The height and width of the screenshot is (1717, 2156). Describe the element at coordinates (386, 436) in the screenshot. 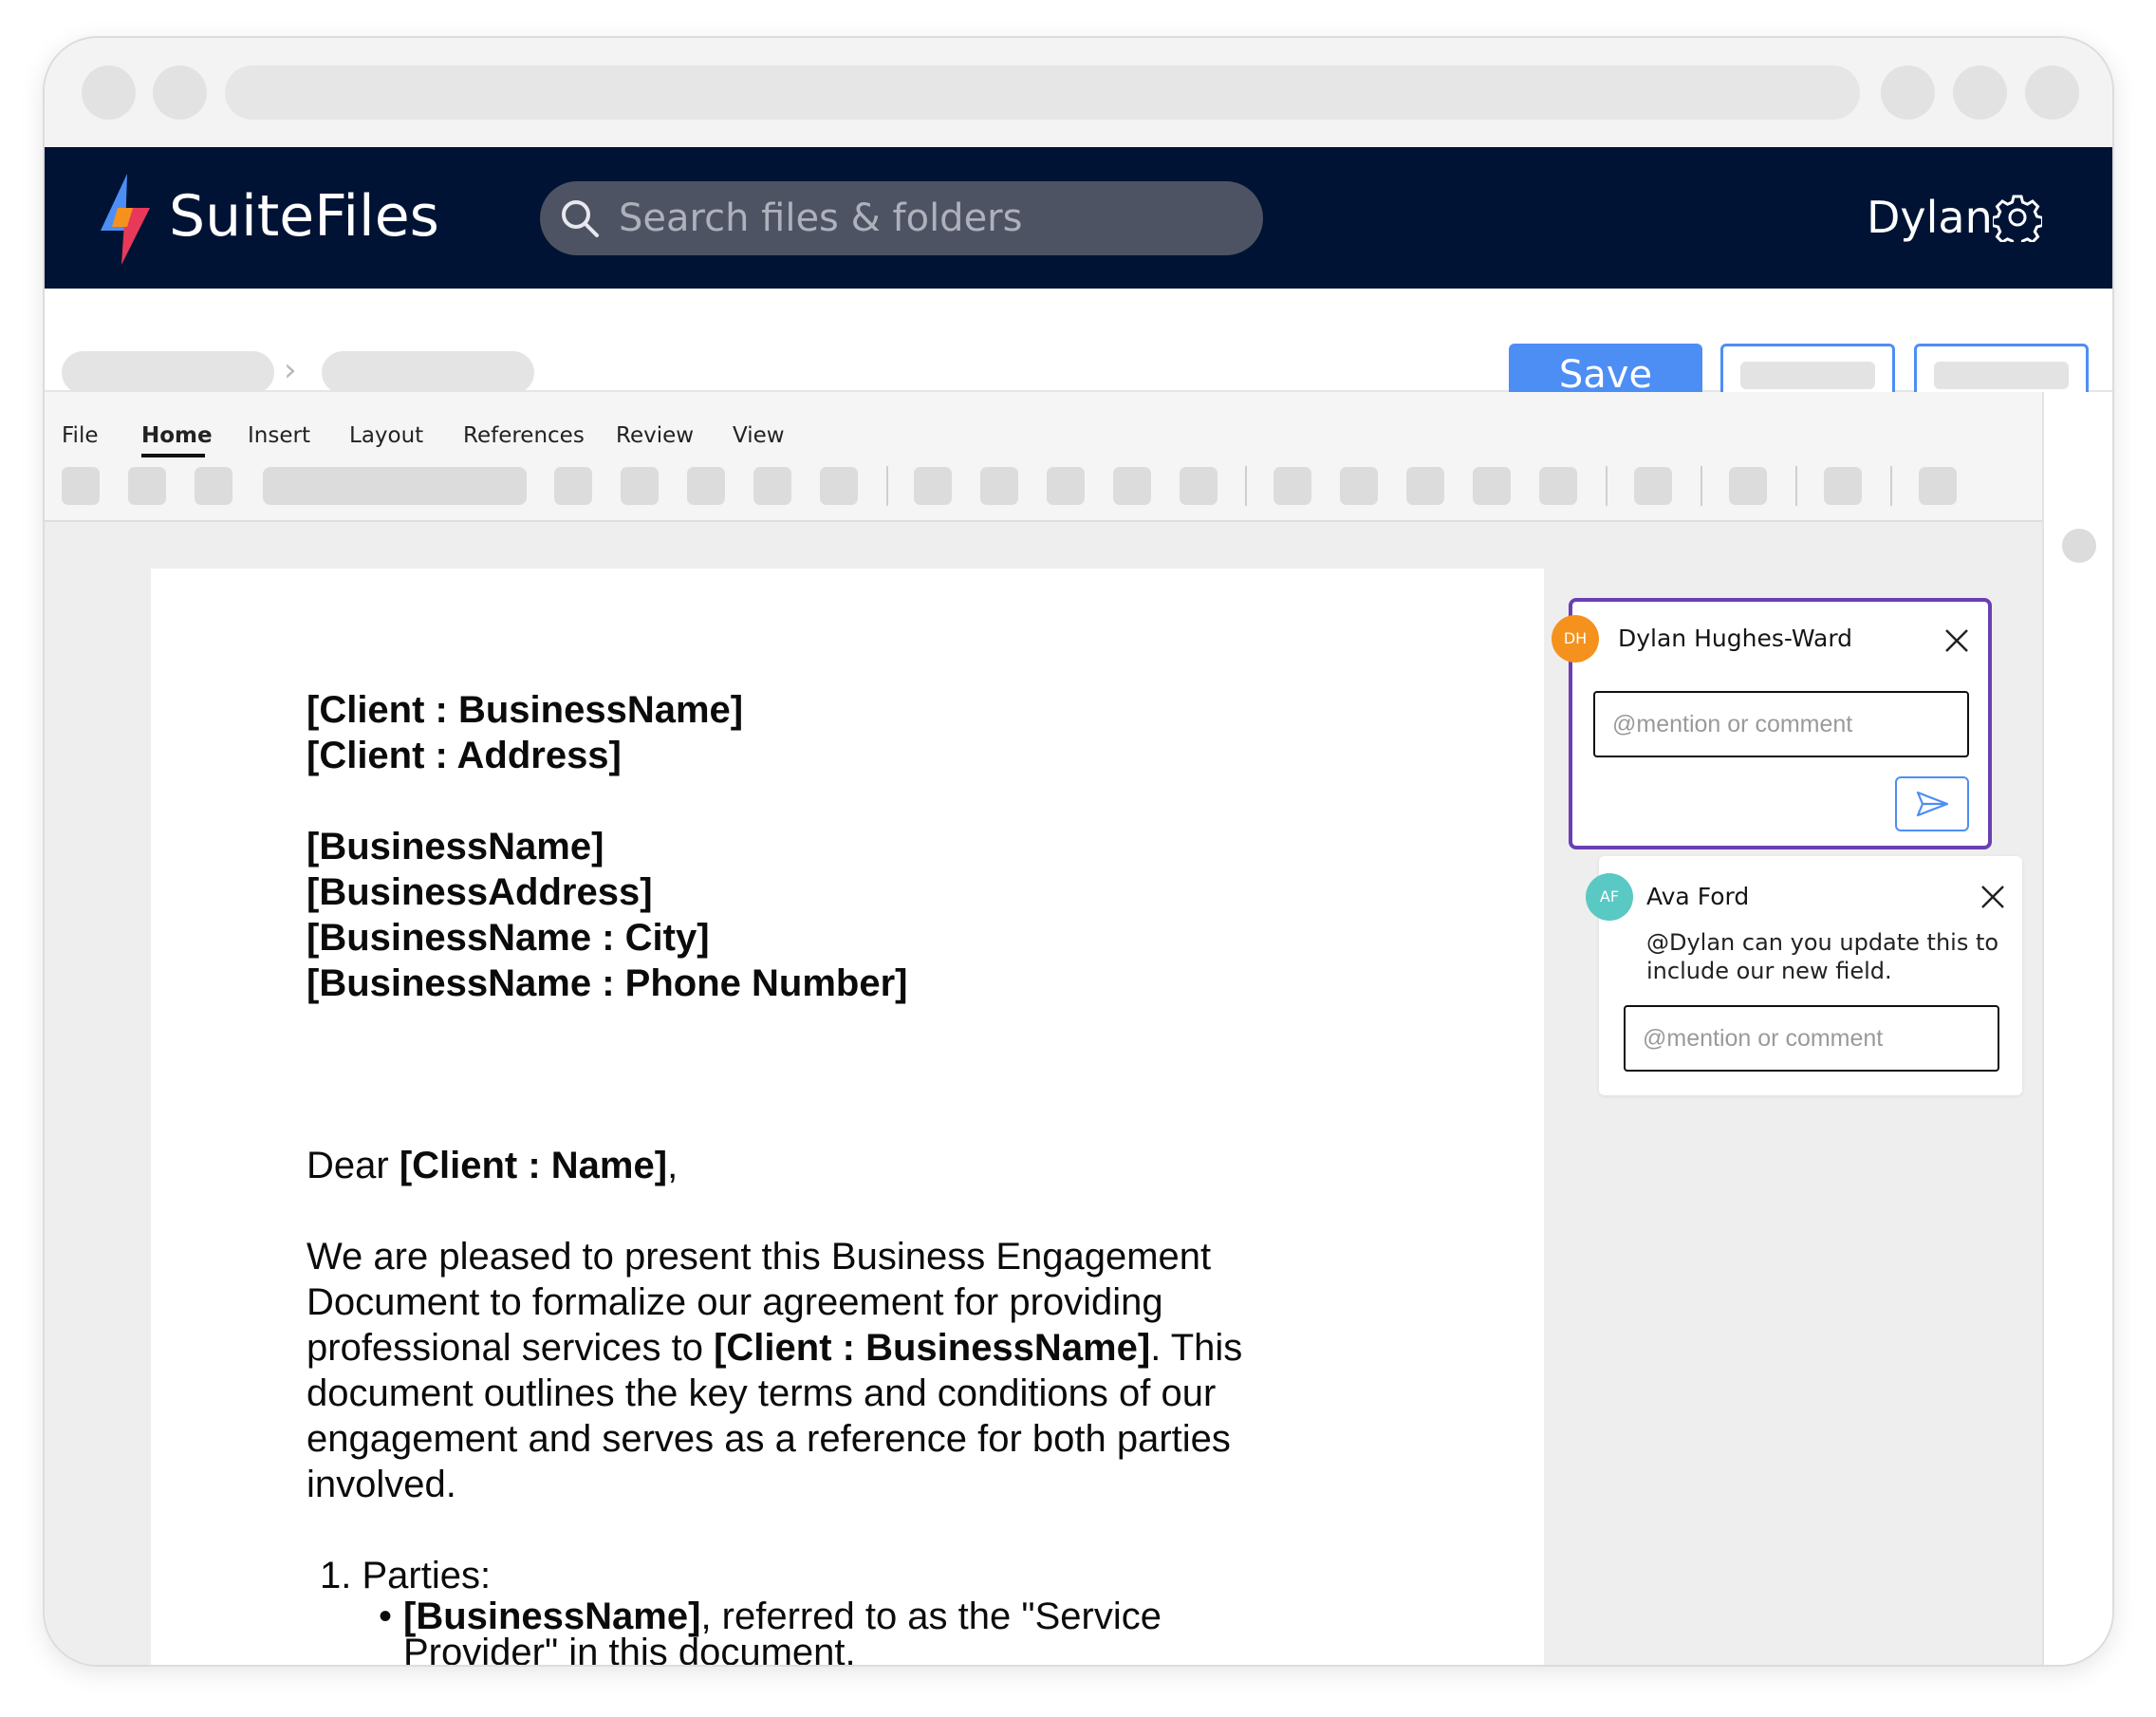

I see `tab-layout: Layout` at that location.